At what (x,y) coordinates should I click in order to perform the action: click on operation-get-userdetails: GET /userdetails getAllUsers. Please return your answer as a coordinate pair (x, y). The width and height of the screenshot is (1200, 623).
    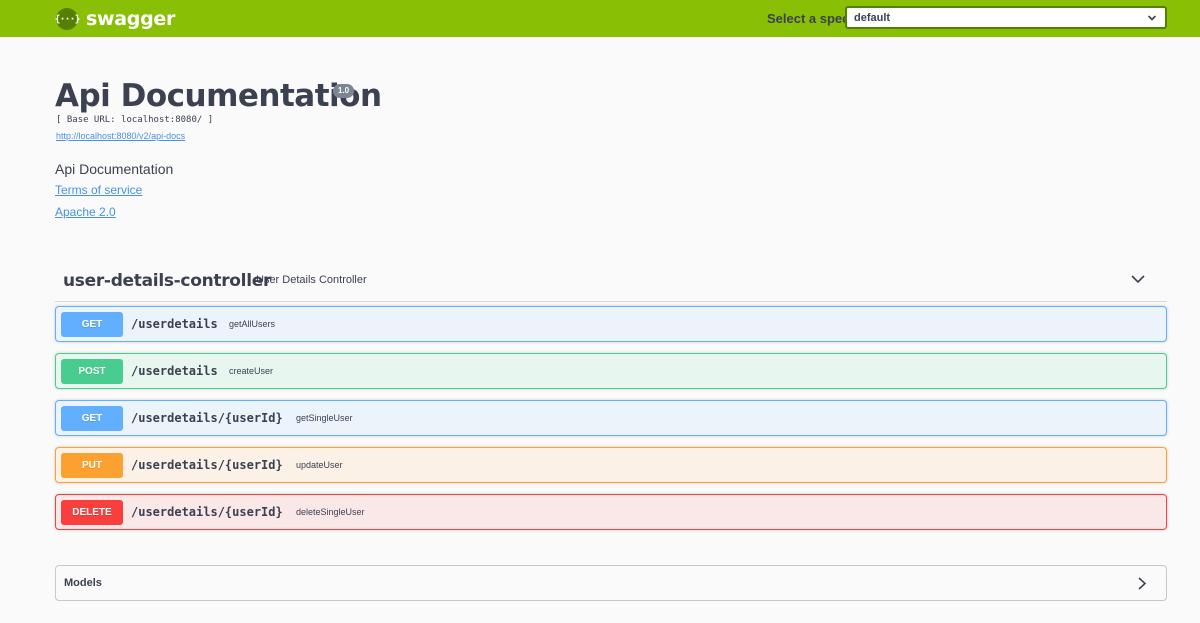
    Looking at the image, I should click on (611, 324).